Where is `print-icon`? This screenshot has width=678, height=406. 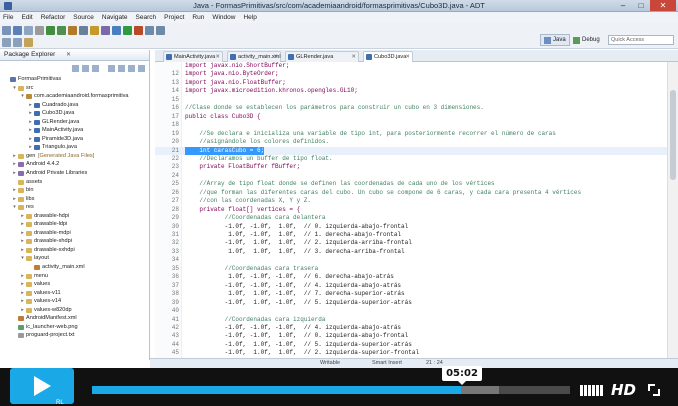 print-icon is located at coordinates (39, 30).